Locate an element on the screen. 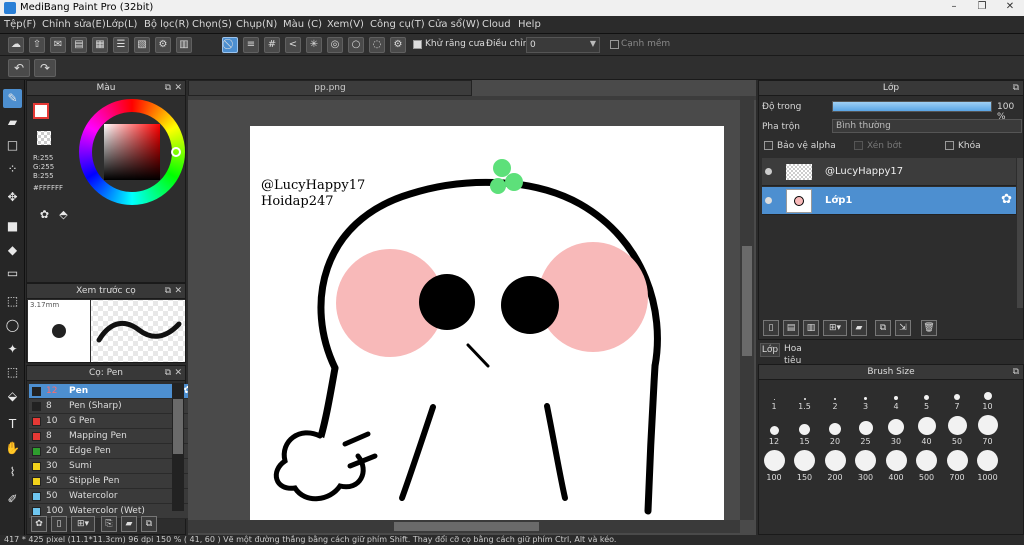 The height and width of the screenshot is (545, 1024). menu-file: Tệp(F) is located at coordinates (20, 24).